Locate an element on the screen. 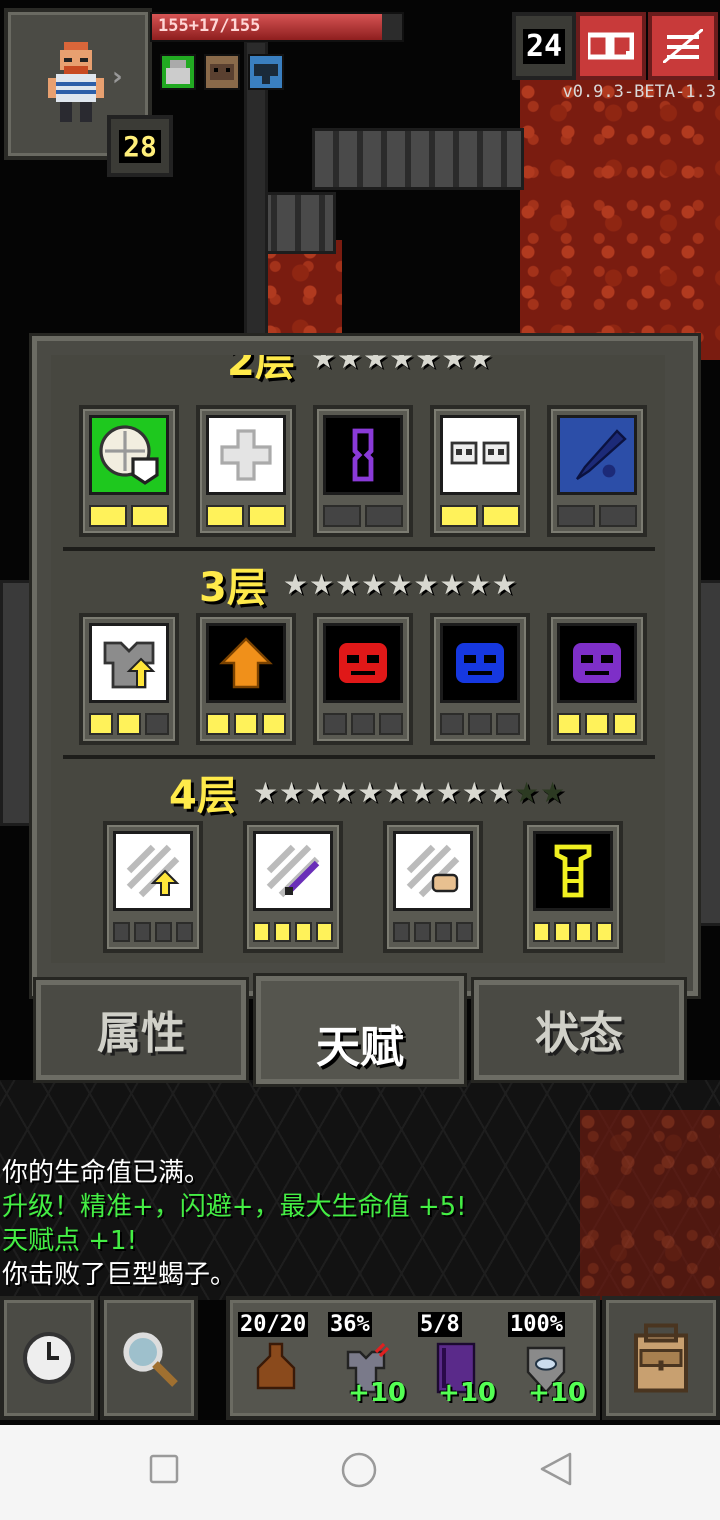  backpack-button is located at coordinates (661, 1358).